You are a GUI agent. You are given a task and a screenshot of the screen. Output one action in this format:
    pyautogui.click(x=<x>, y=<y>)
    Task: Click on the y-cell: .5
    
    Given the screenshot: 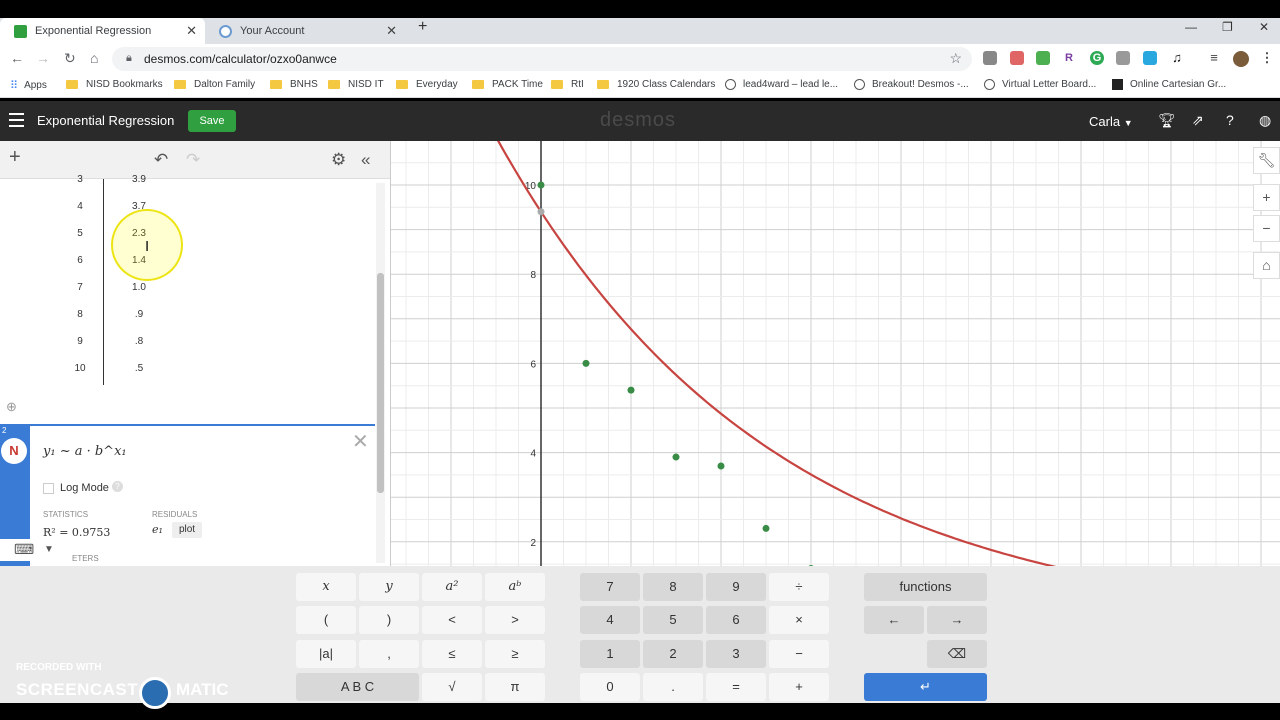 What is the action you would take?
    pyautogui.click(x=139, y=368)
    